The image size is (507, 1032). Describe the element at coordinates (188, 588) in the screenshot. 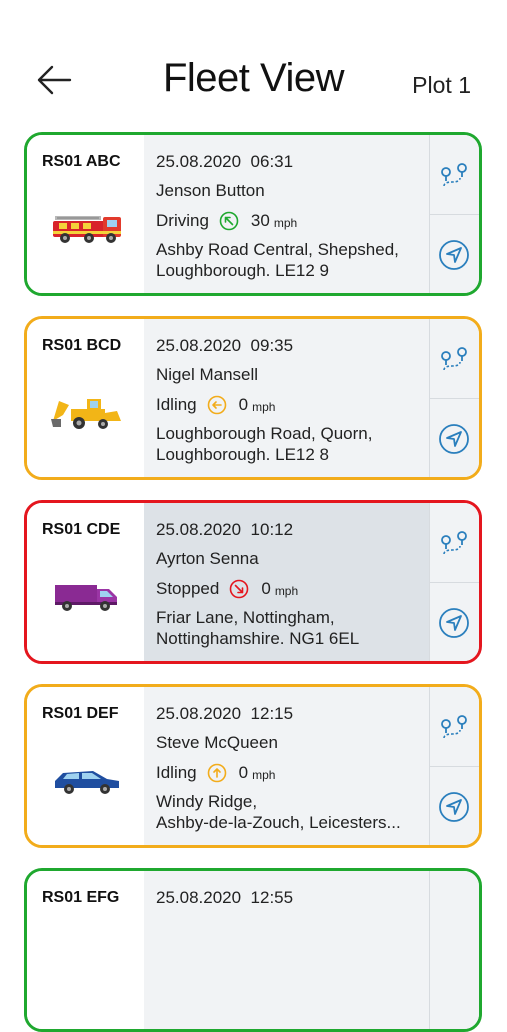

I see `status-label: Stopped` at that location.